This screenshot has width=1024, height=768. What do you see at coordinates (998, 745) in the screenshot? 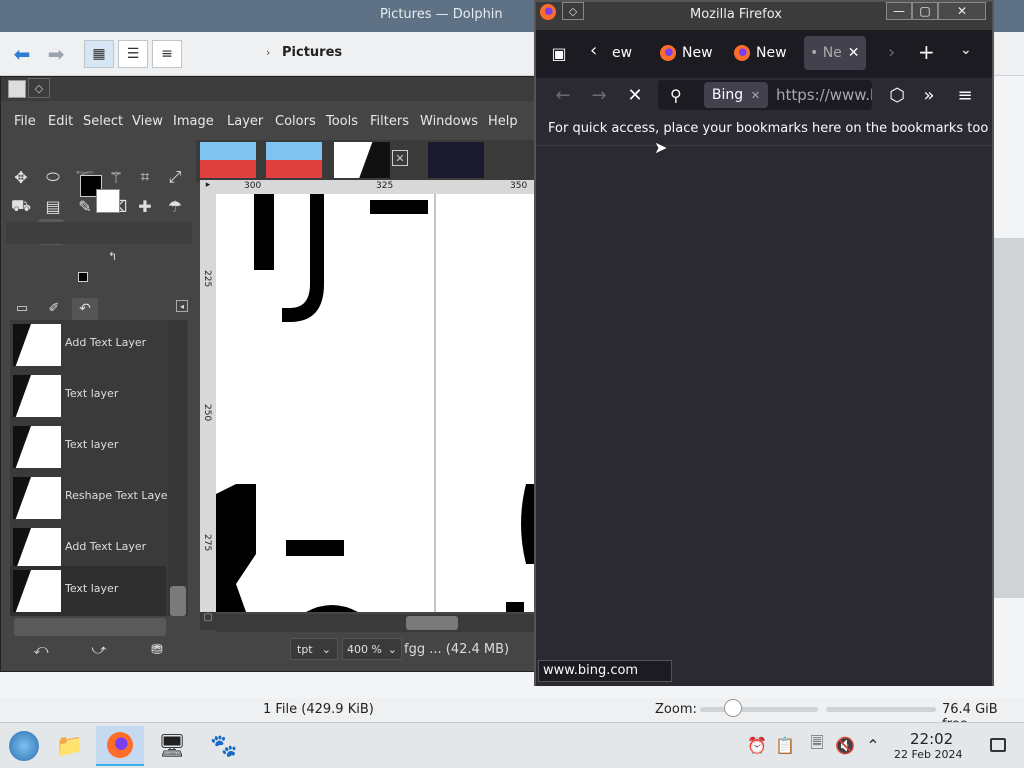
I see `show-desktop-button` at bounding box center [998, 745].